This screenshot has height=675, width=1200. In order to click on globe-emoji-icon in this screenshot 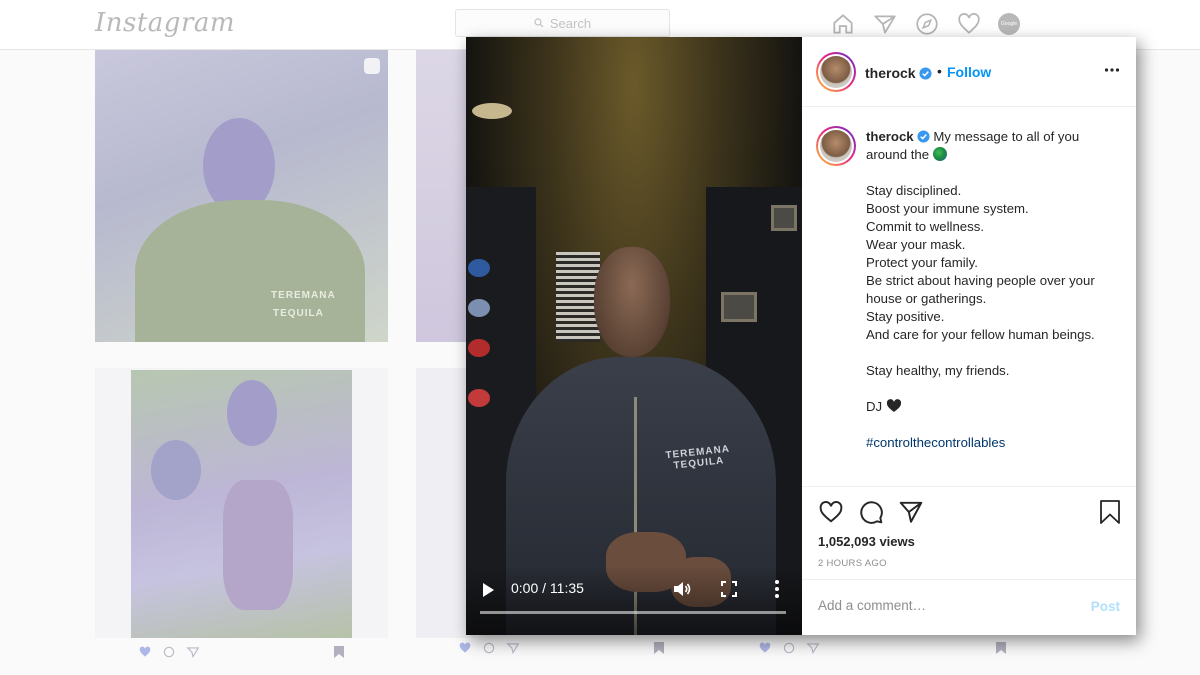, I will do `click(939, 154)`.